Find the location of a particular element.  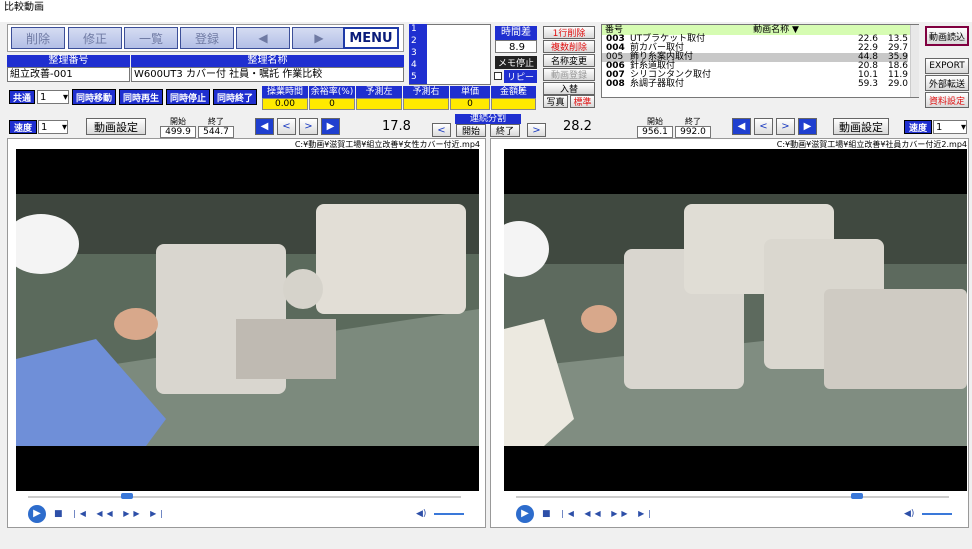

right-skip-back-icon: ◀ is located at coordinates (741, 126).